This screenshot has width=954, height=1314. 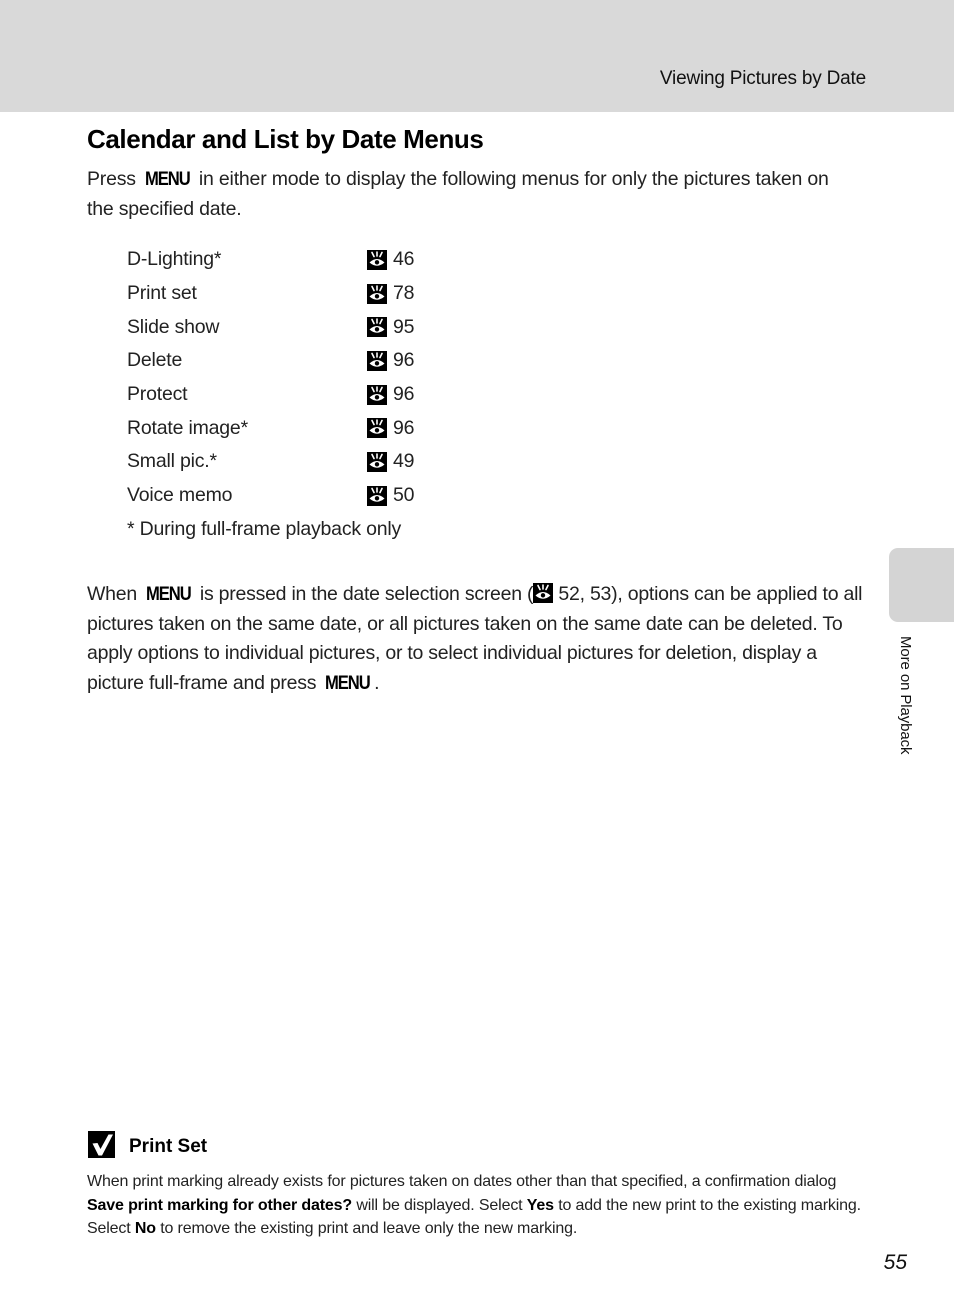 I want to click on page-reference-number: 49, so click(x=404, y=461).